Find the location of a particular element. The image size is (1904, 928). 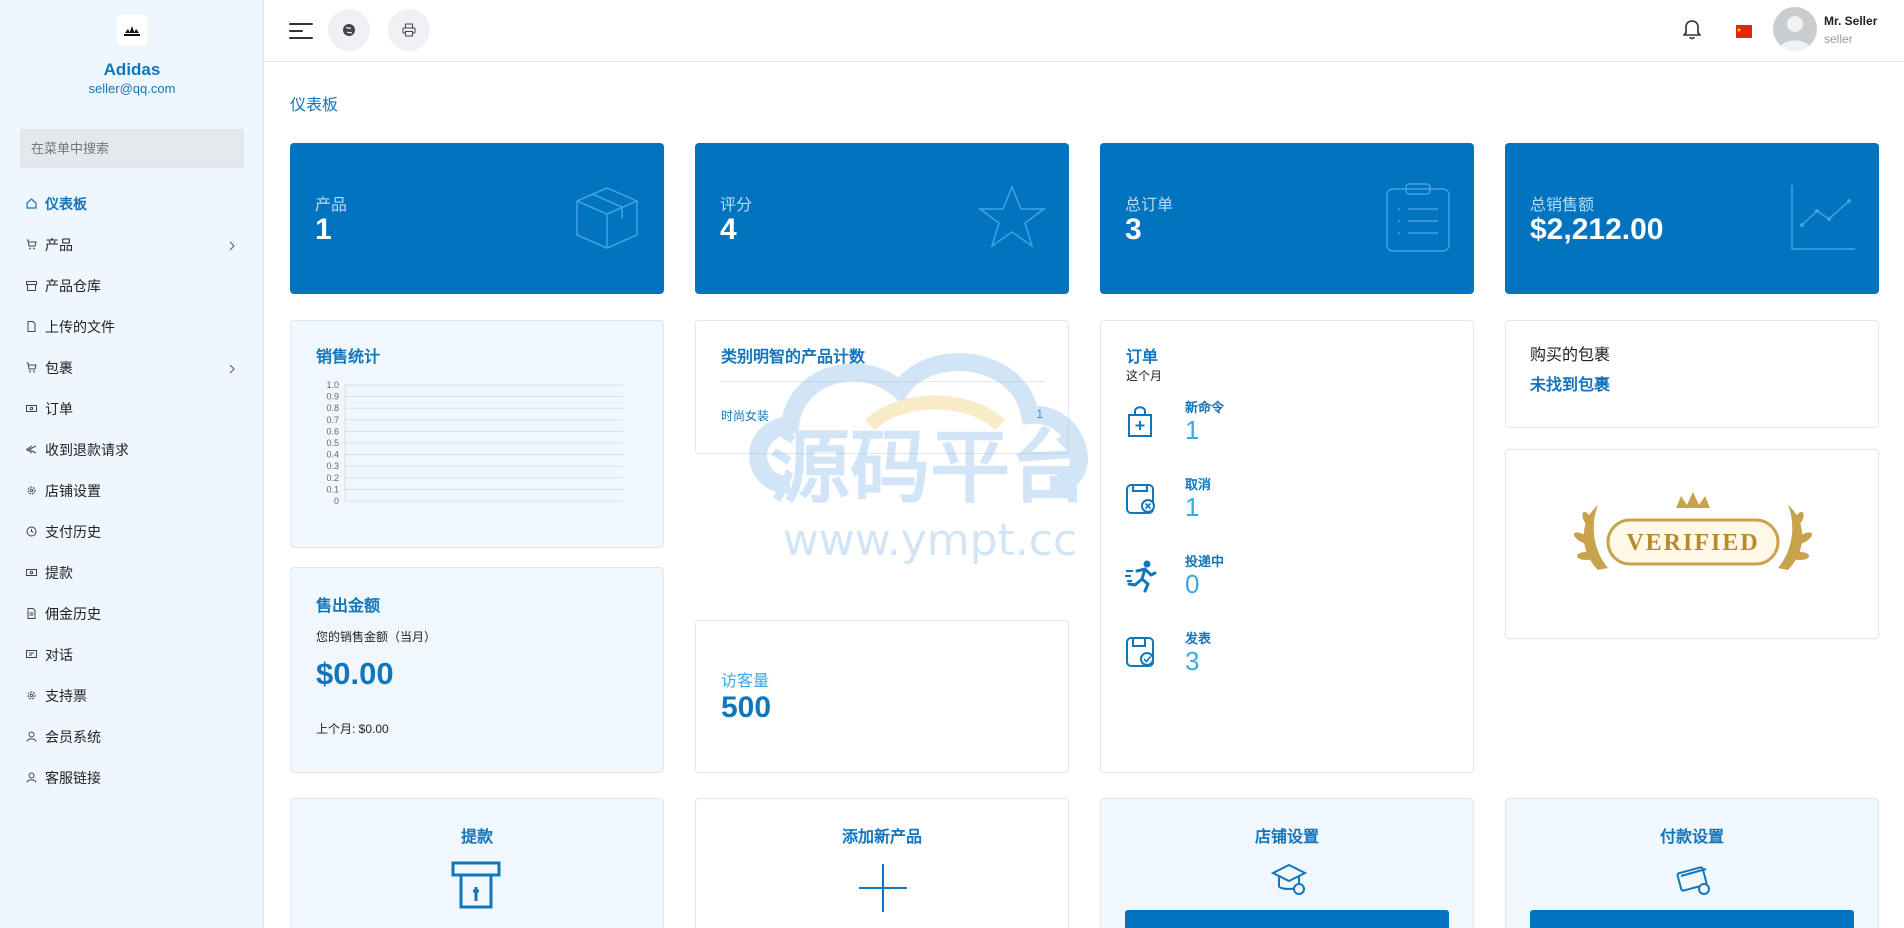

shop-logo is located at coordinates (132, 30).